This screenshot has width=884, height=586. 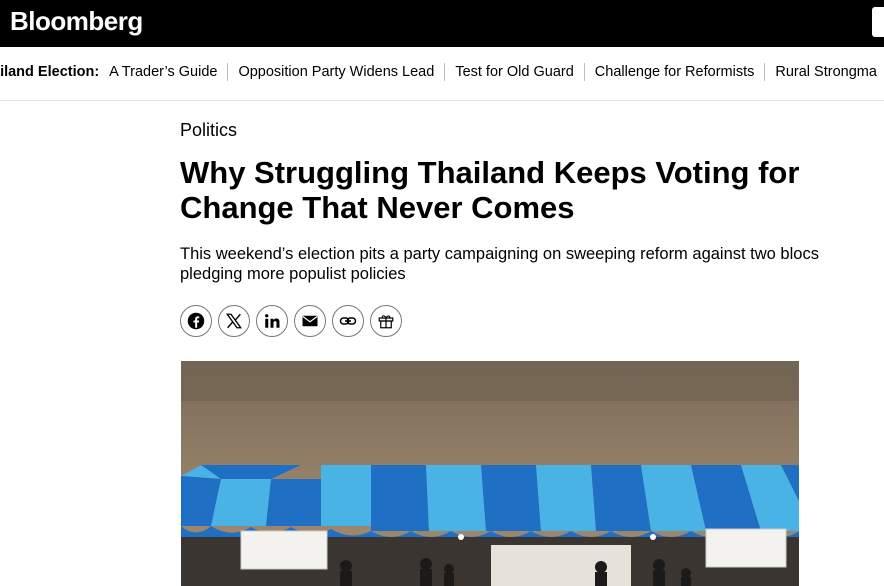 I want to click on x-icon, so click(x=234, y=321).